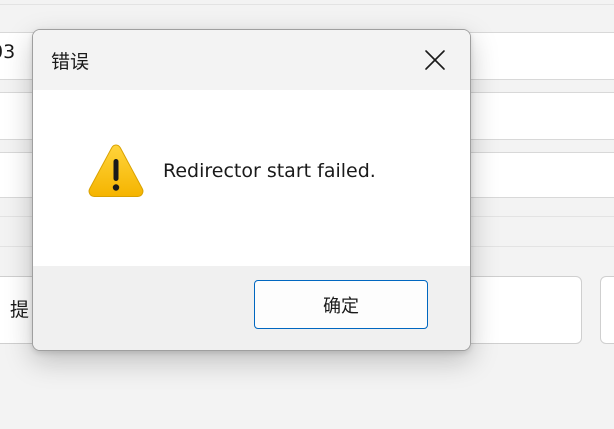 This screenshot has height=429, width=614. I want to click on dialog-titlebar: 错误, so click(251, 60).